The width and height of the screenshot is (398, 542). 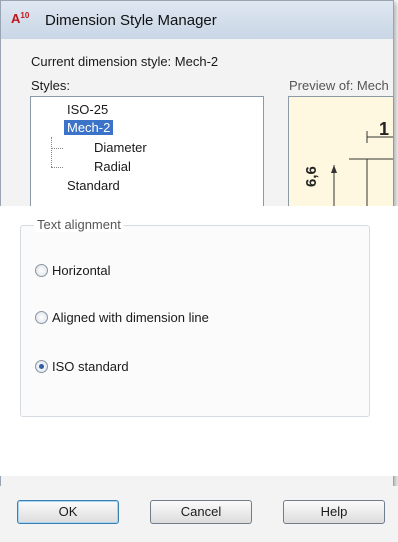 I want to click on aligned-with-dimension-line-option: Aligned with dimension line, so click(x=122, y=317).